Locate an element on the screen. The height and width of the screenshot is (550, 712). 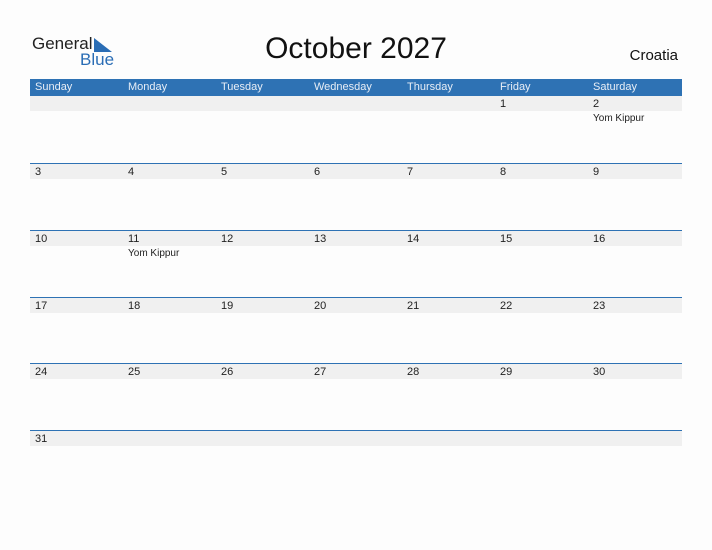
day-number: 3 is located at coordinates (38, 172).